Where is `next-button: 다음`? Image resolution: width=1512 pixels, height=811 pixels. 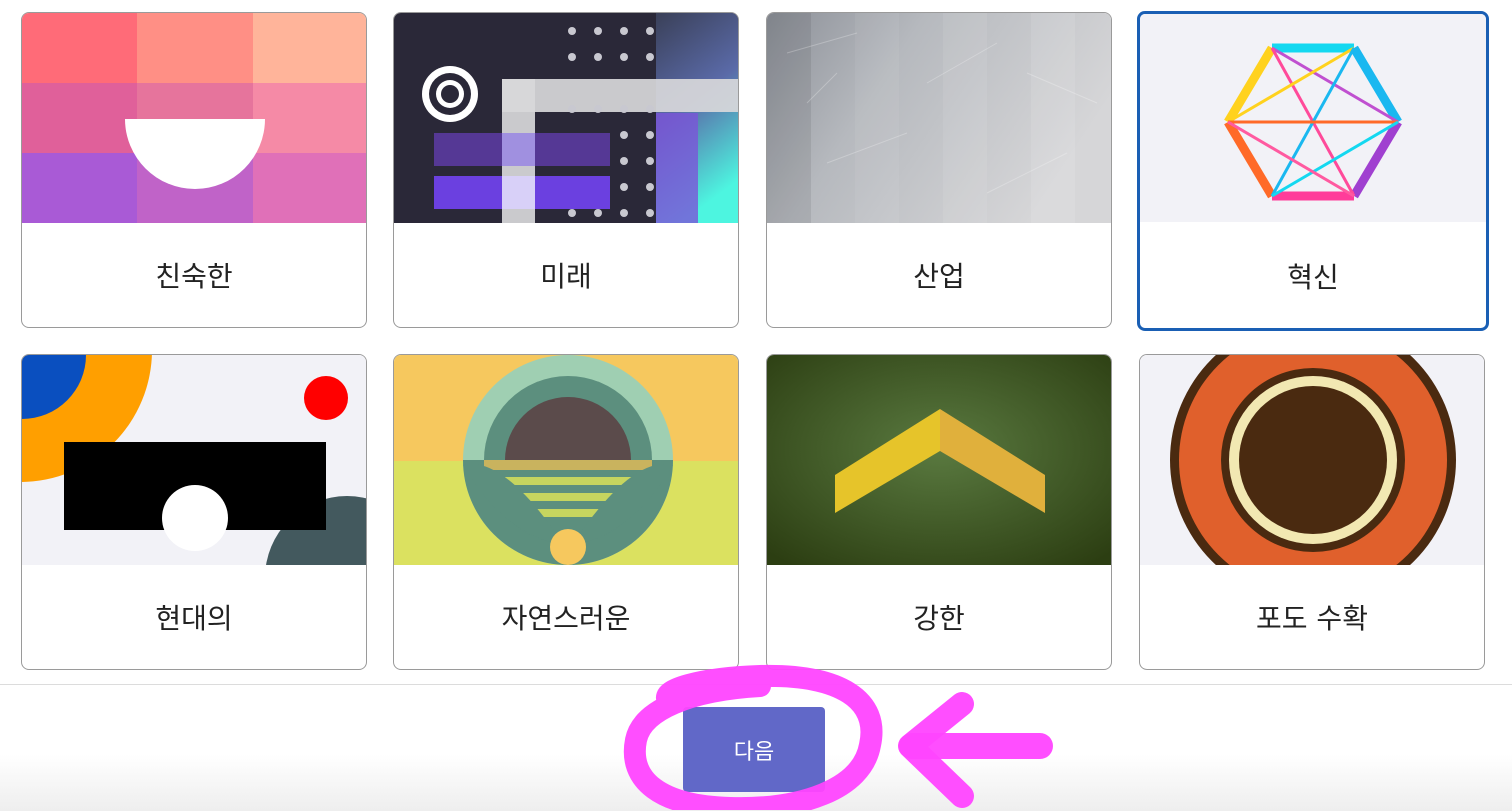 next-button: 다음 is located at coordinates (754, 749).